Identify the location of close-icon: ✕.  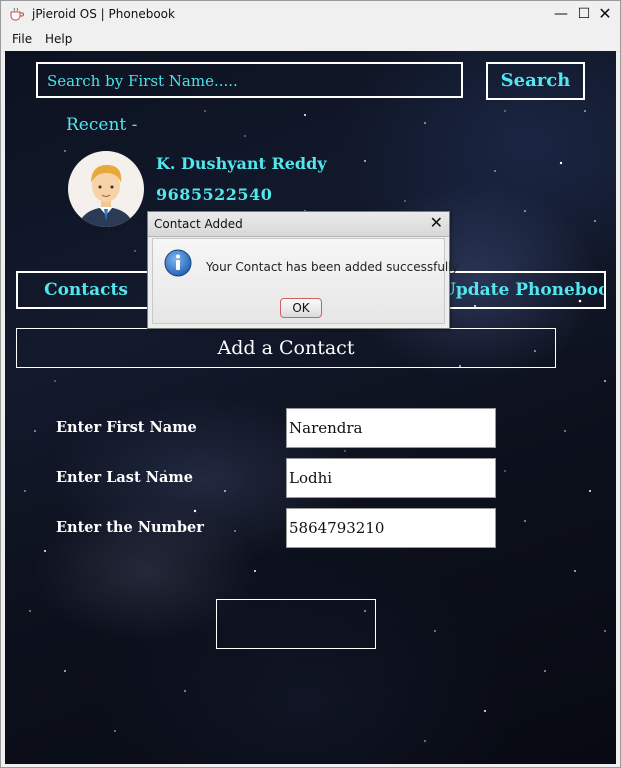
(605, 14).